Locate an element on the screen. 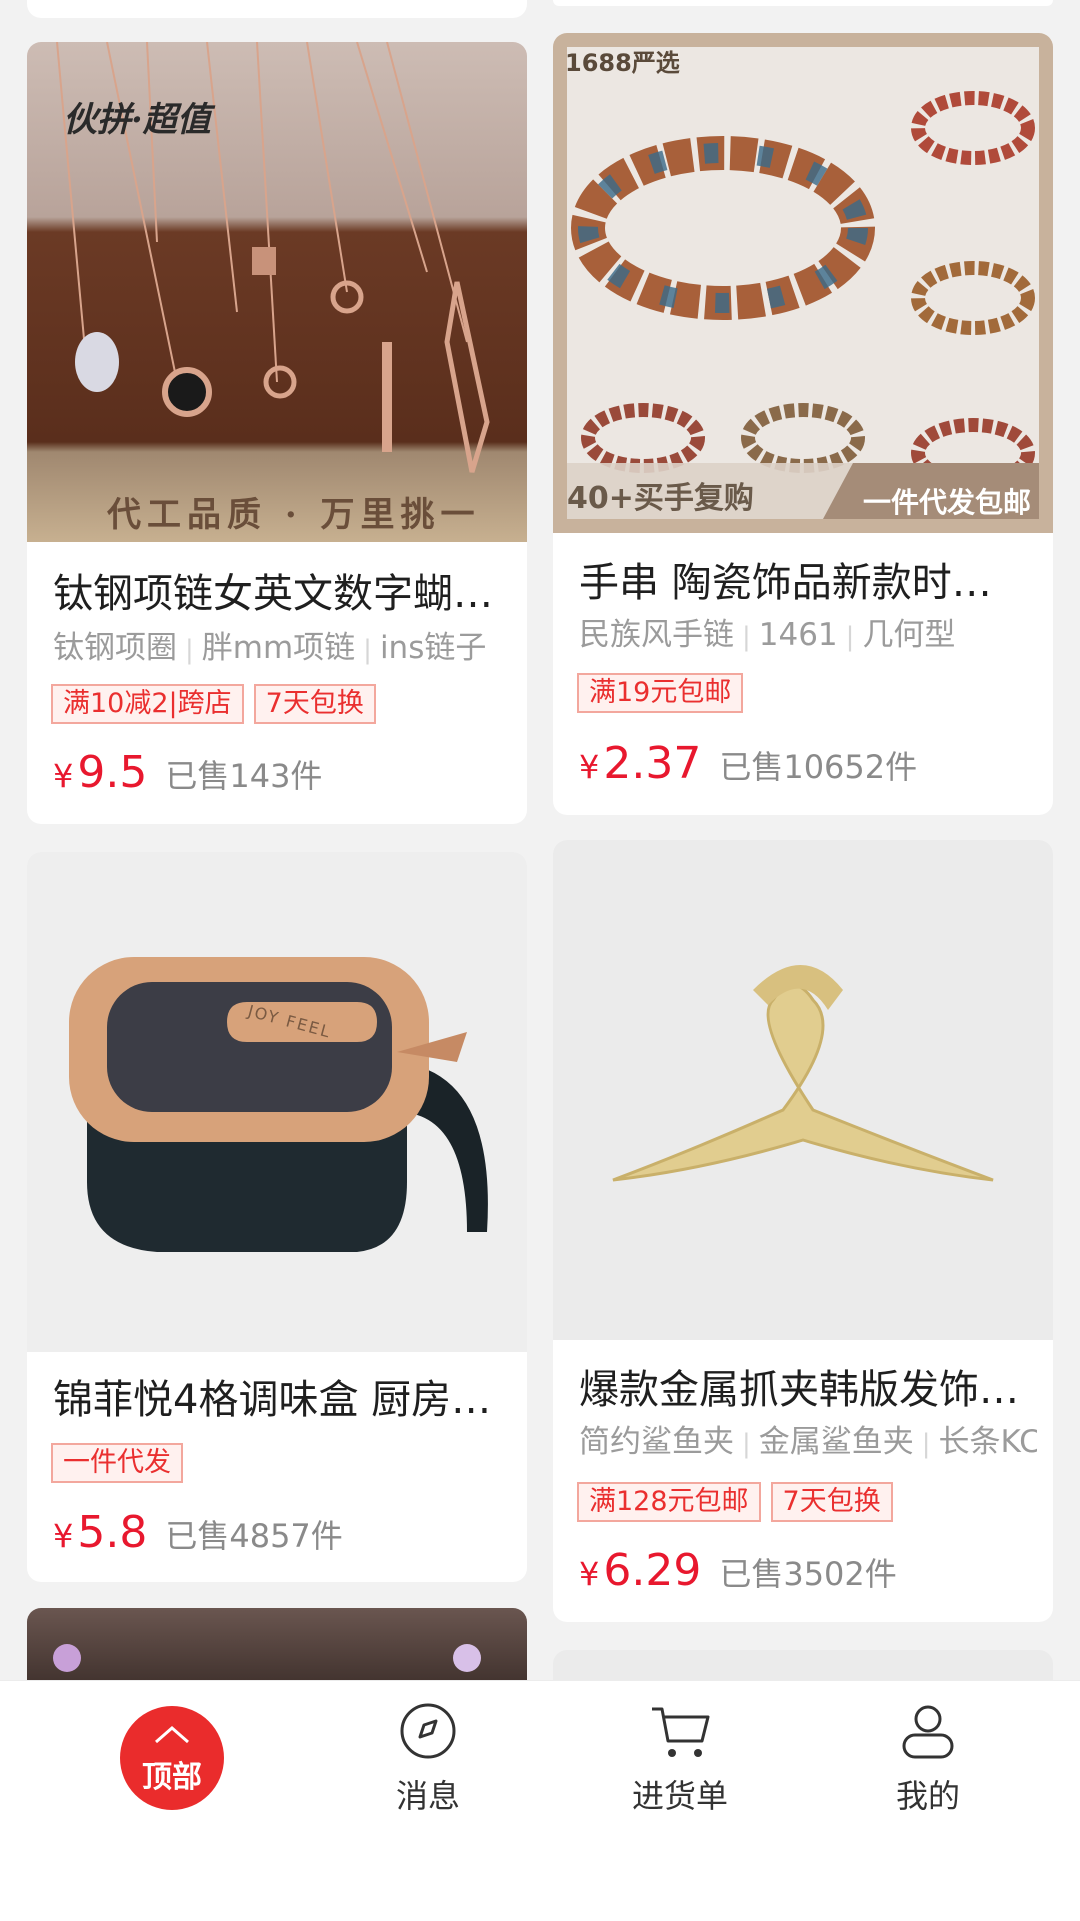  price-row: ¥5.8 已售4857件 is located at coordinates (198, 1532).